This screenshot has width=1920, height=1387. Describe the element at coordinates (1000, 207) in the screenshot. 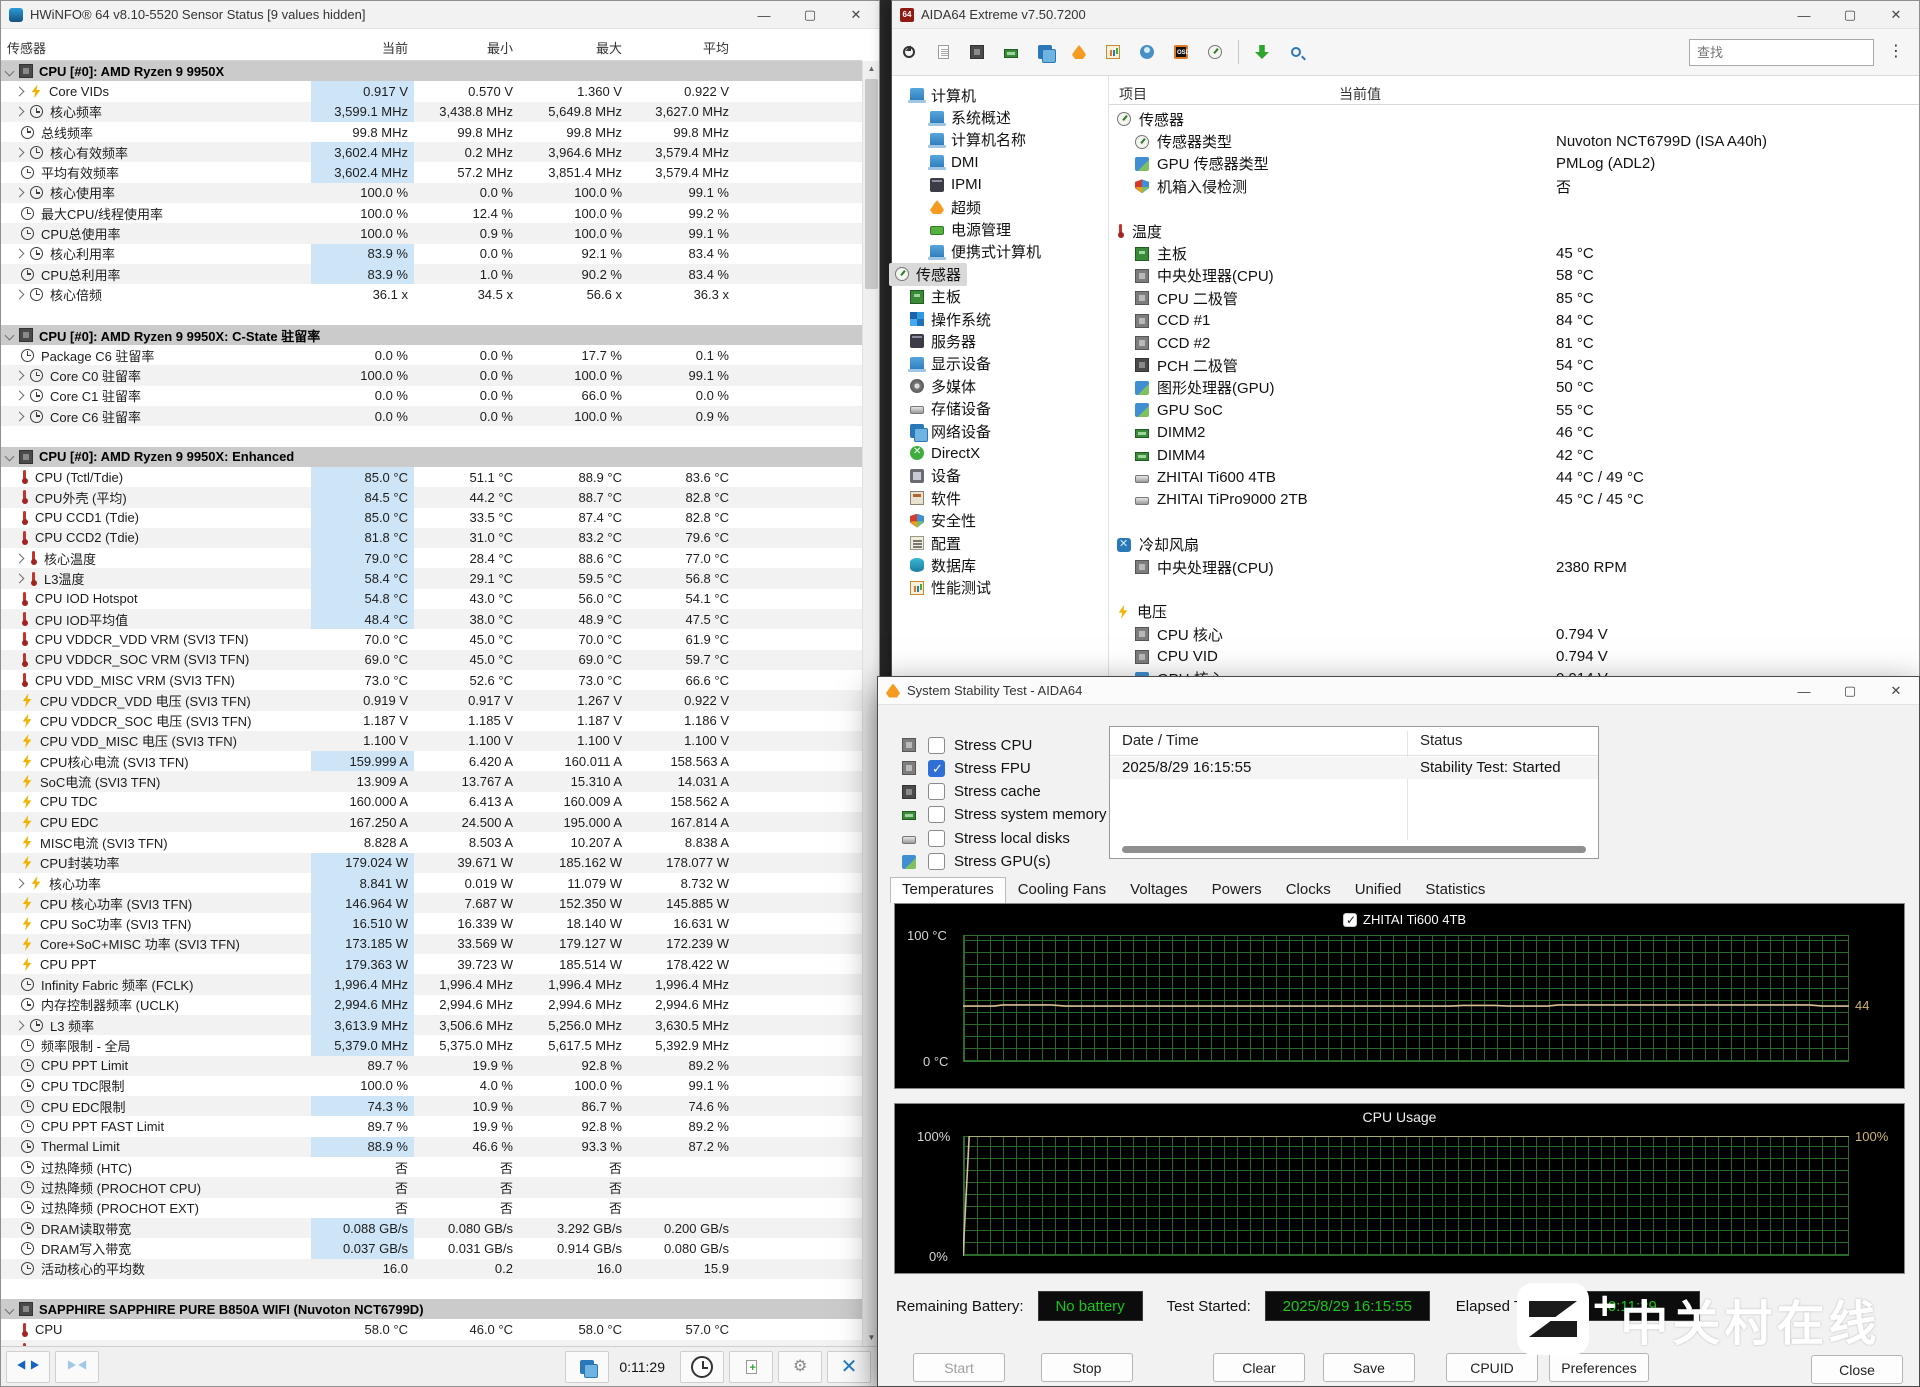

I see `sidebar-item-超频: 超频` at that location.